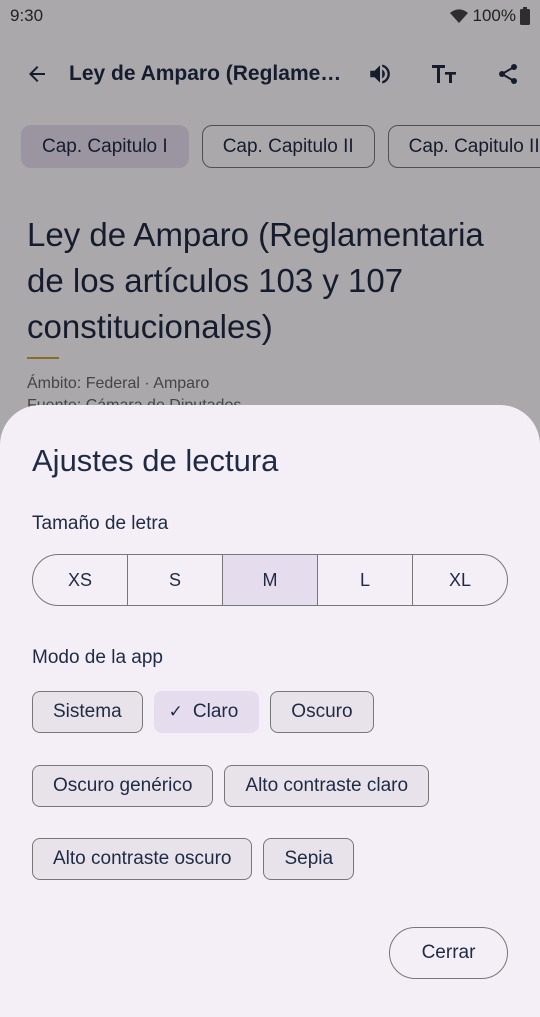 This screenshot has height=1017, width=540. I want to click on mode-chip-claro: ✓ Claro, so click(206, 712).